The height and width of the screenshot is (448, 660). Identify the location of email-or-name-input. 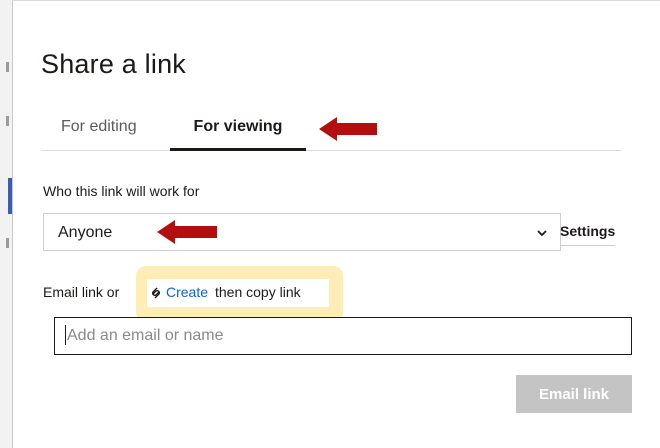
(343, 336).